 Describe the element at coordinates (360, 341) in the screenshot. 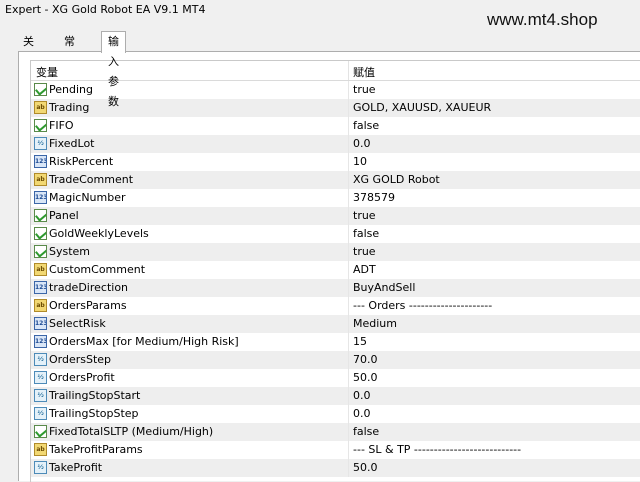

I see `parameter-value: 15` at that location.